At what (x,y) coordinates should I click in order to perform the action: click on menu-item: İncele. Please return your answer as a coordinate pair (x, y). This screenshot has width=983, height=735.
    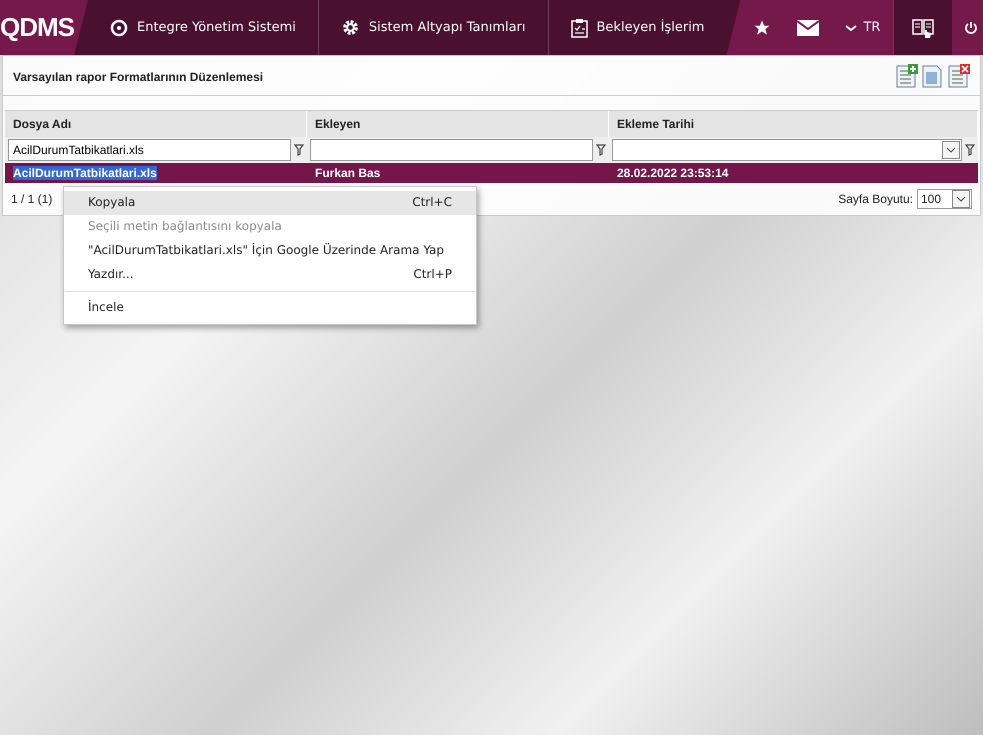
    Looking at the image, I should click on (270, 308).